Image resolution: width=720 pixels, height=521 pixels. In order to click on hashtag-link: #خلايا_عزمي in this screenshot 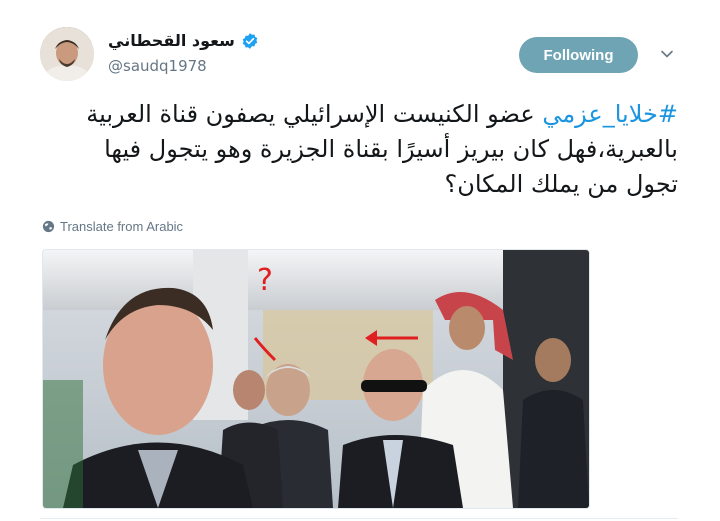, I will do `click(610, 114)`.